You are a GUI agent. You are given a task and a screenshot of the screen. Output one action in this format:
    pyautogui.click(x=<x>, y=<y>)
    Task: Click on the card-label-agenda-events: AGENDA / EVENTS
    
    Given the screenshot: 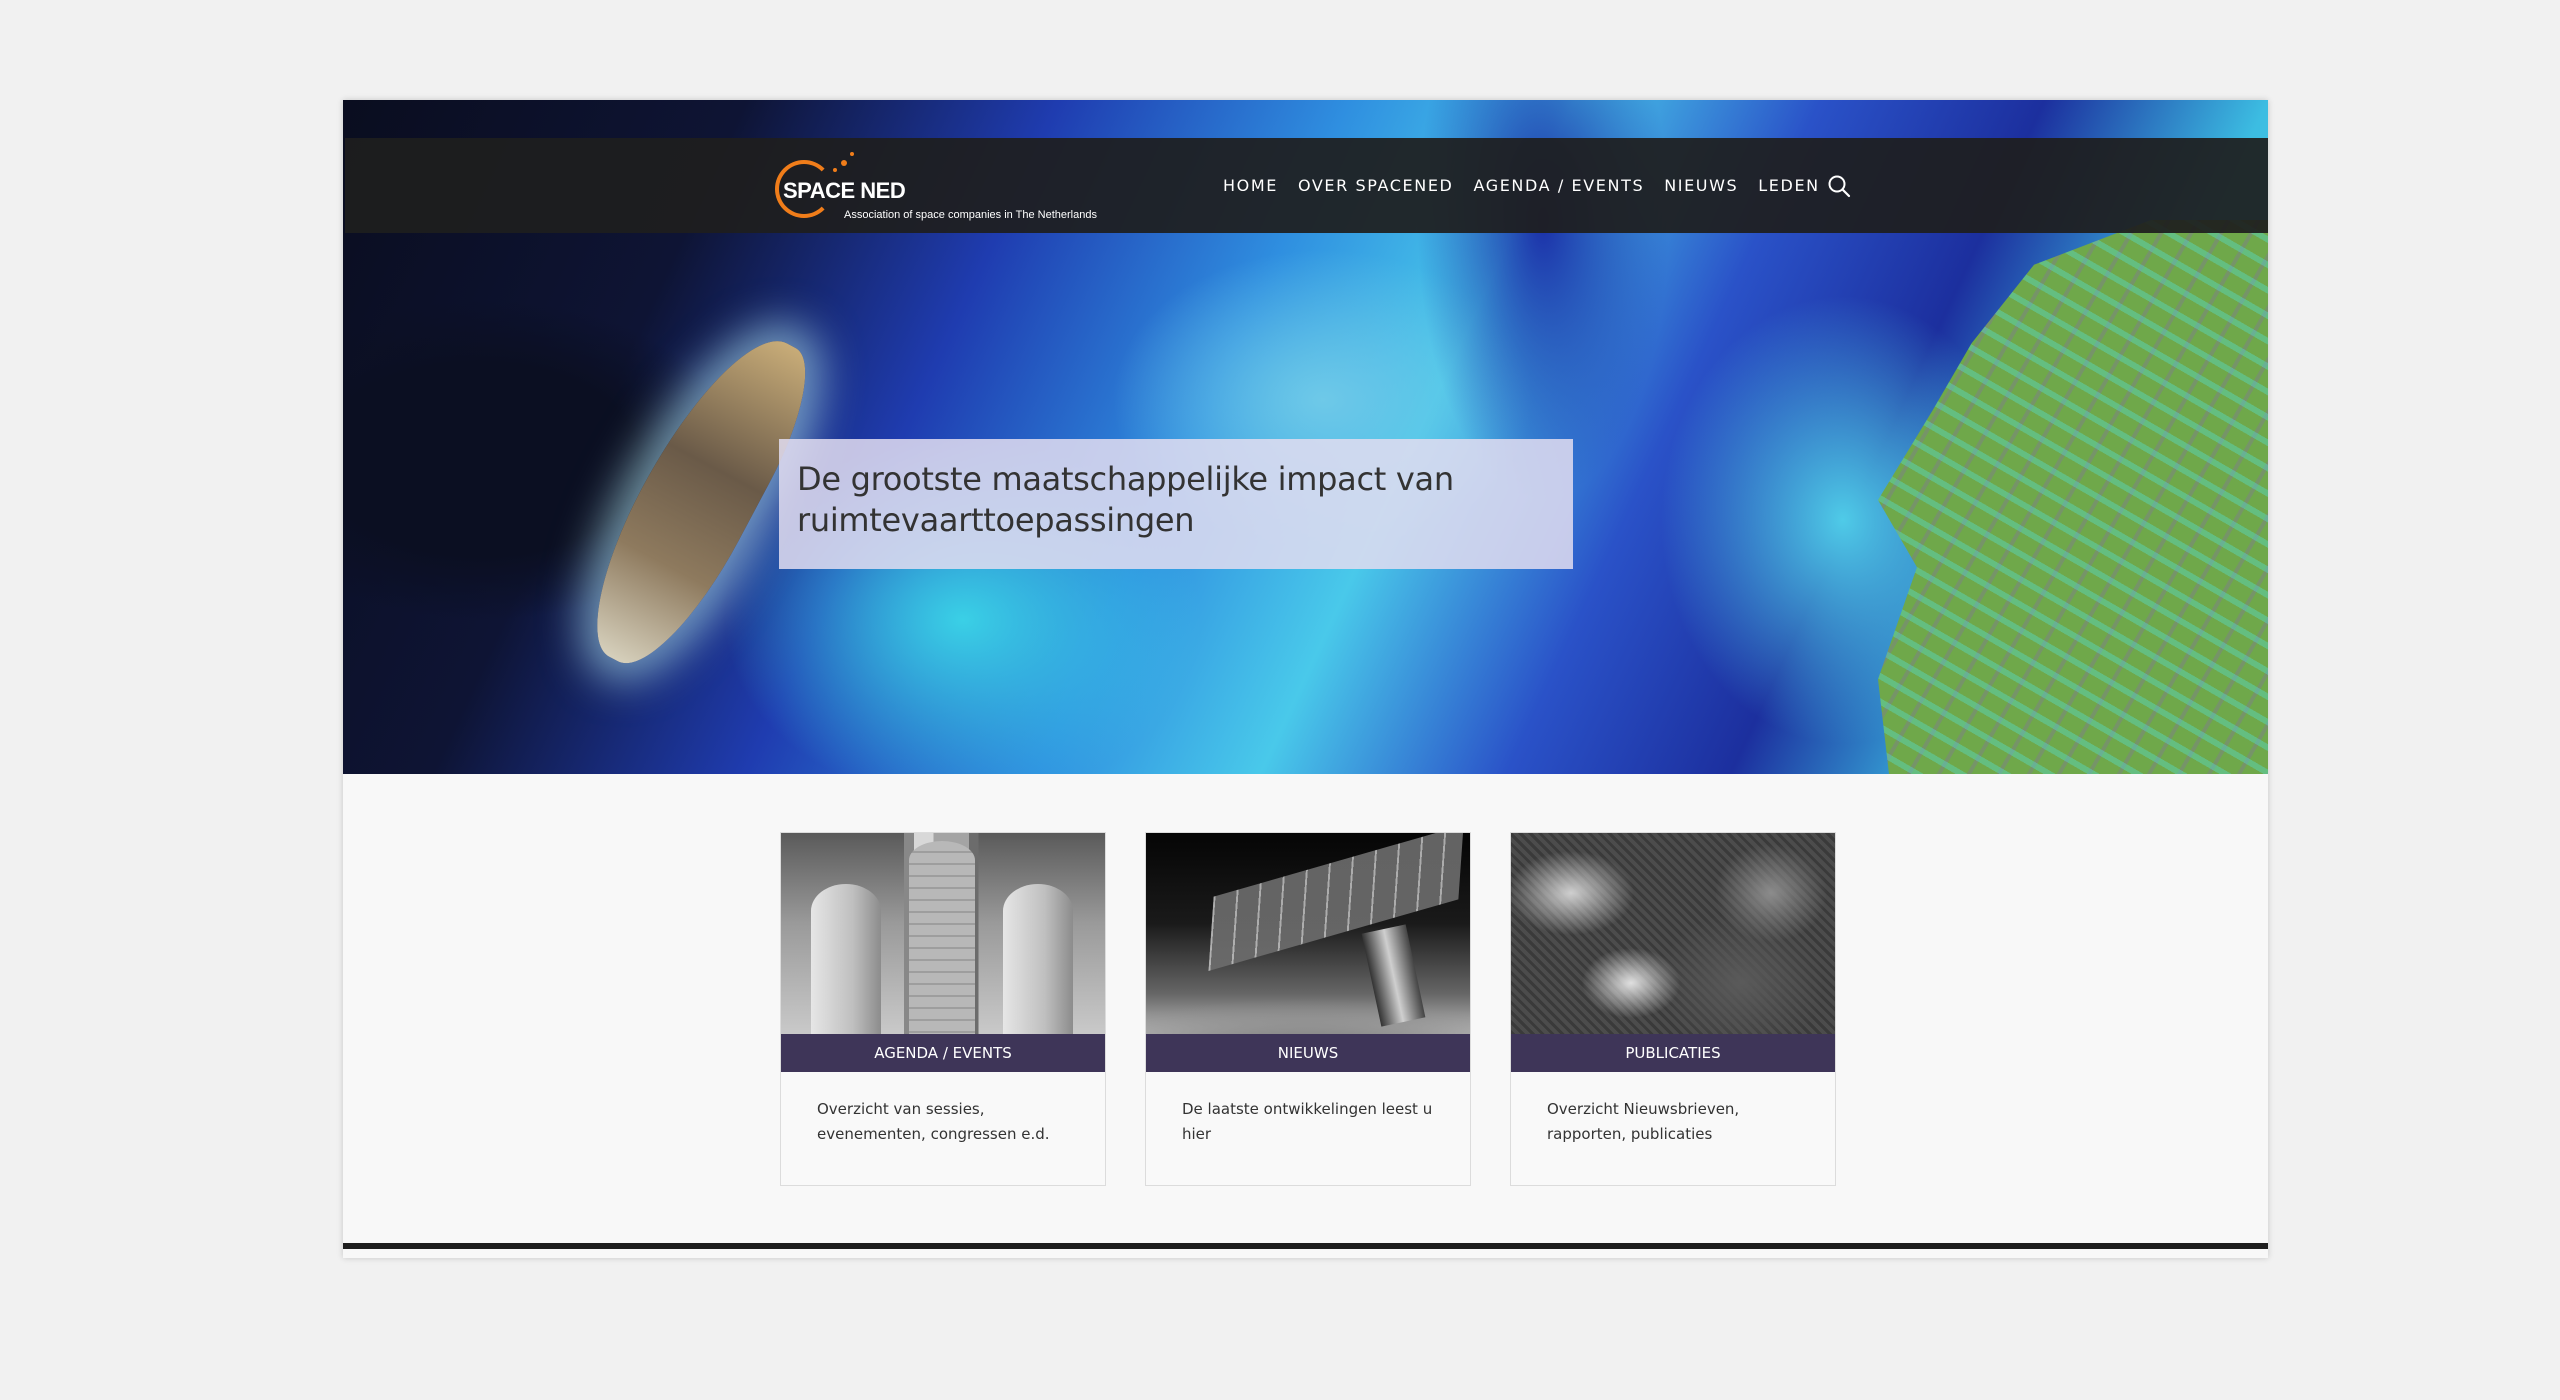 What is the action you would take?
    pyautogui.click(x=943, y=1053)
    